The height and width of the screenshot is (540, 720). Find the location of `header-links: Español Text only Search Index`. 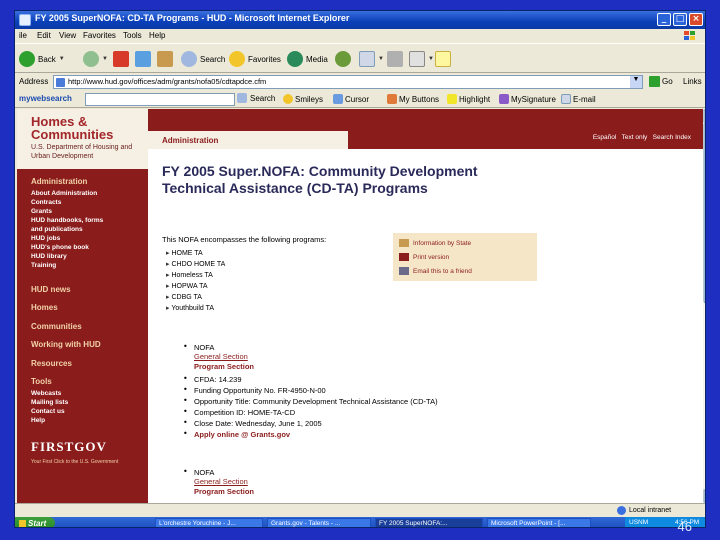

header-links: Español Text only Search Index is located at coordinates (642, 137).